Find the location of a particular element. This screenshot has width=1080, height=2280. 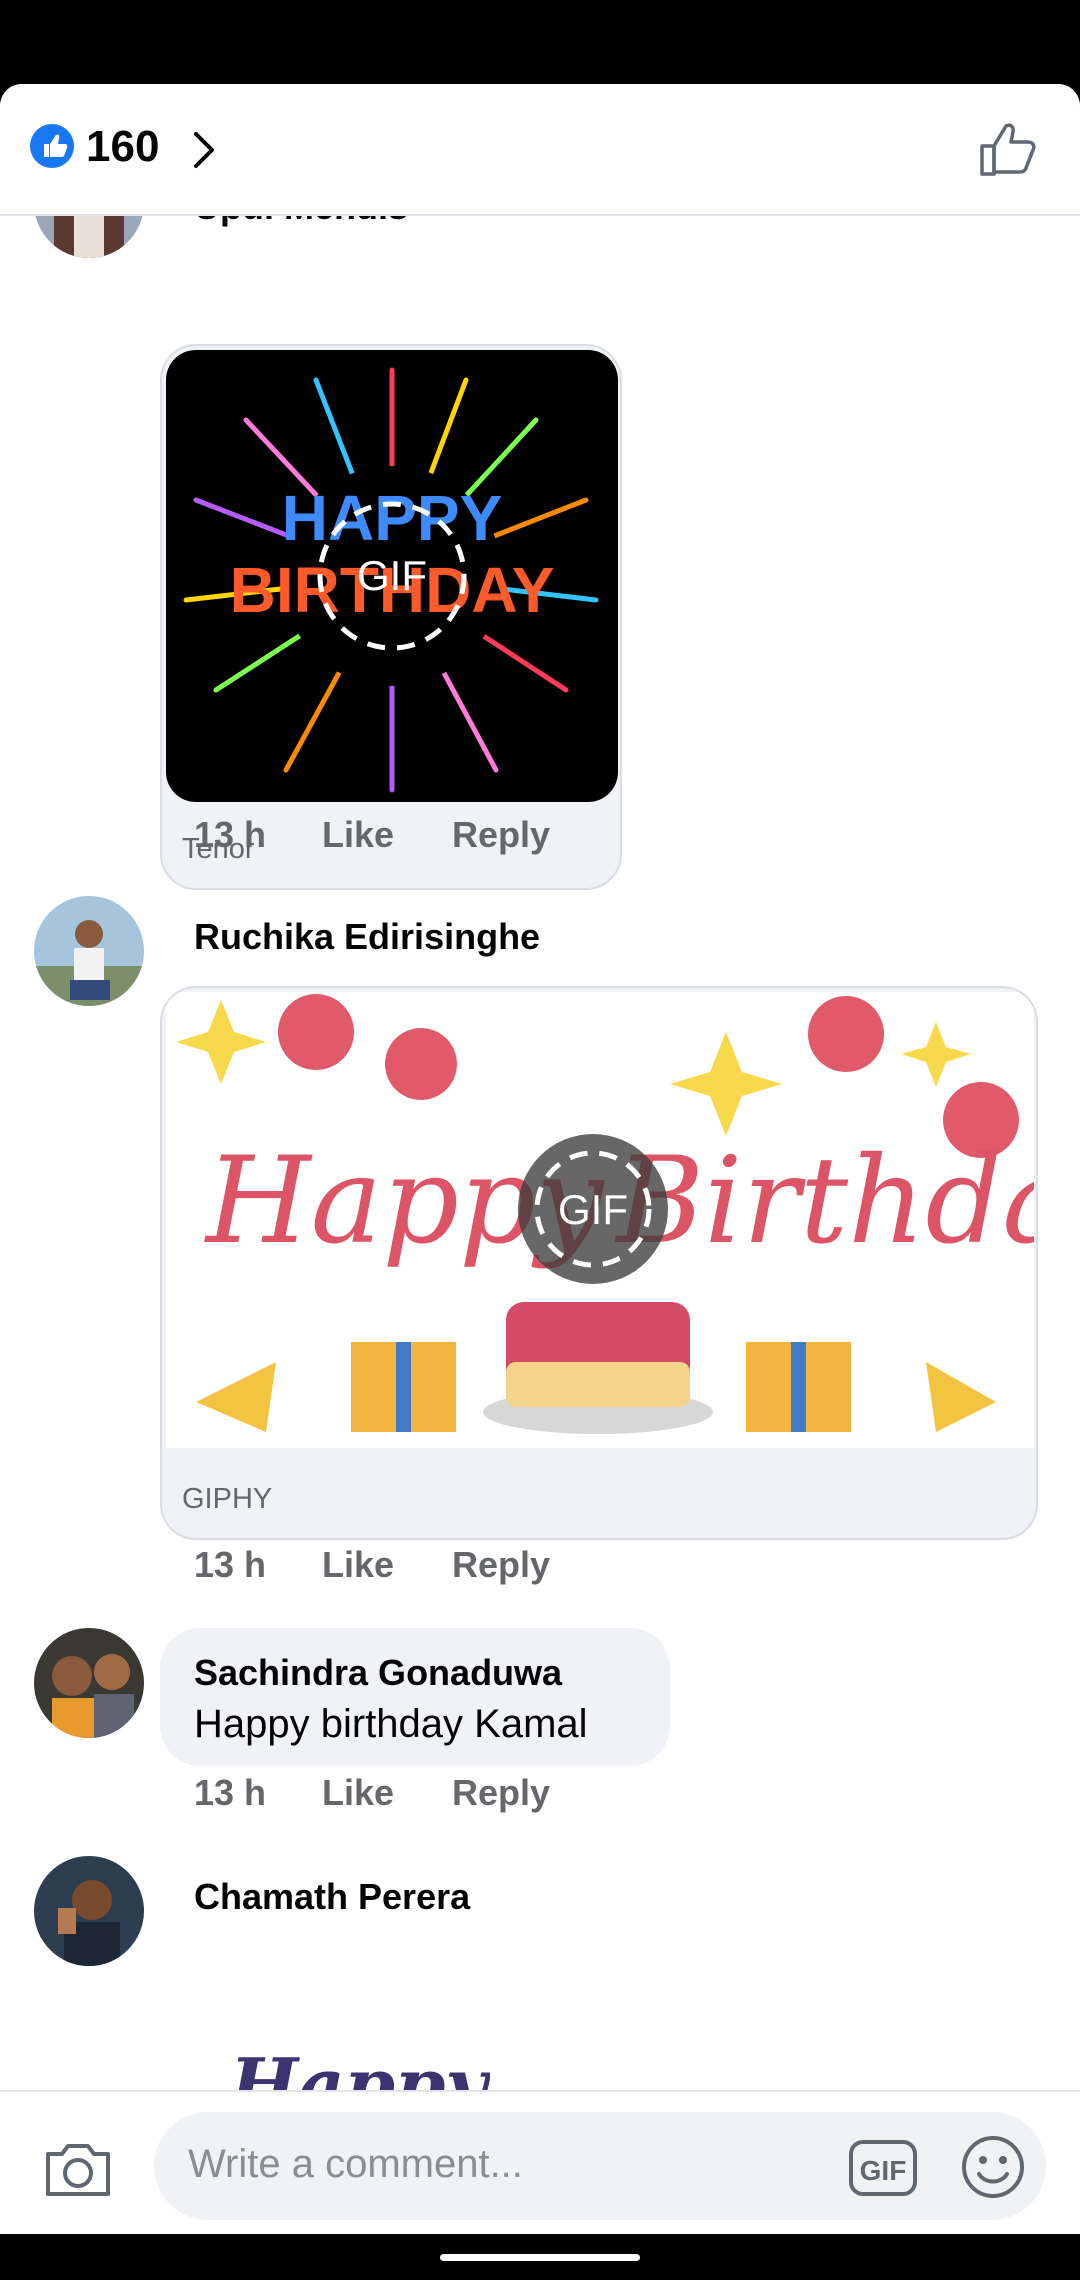

gif-button-label: GIF is located at coordinates (883, 2170).